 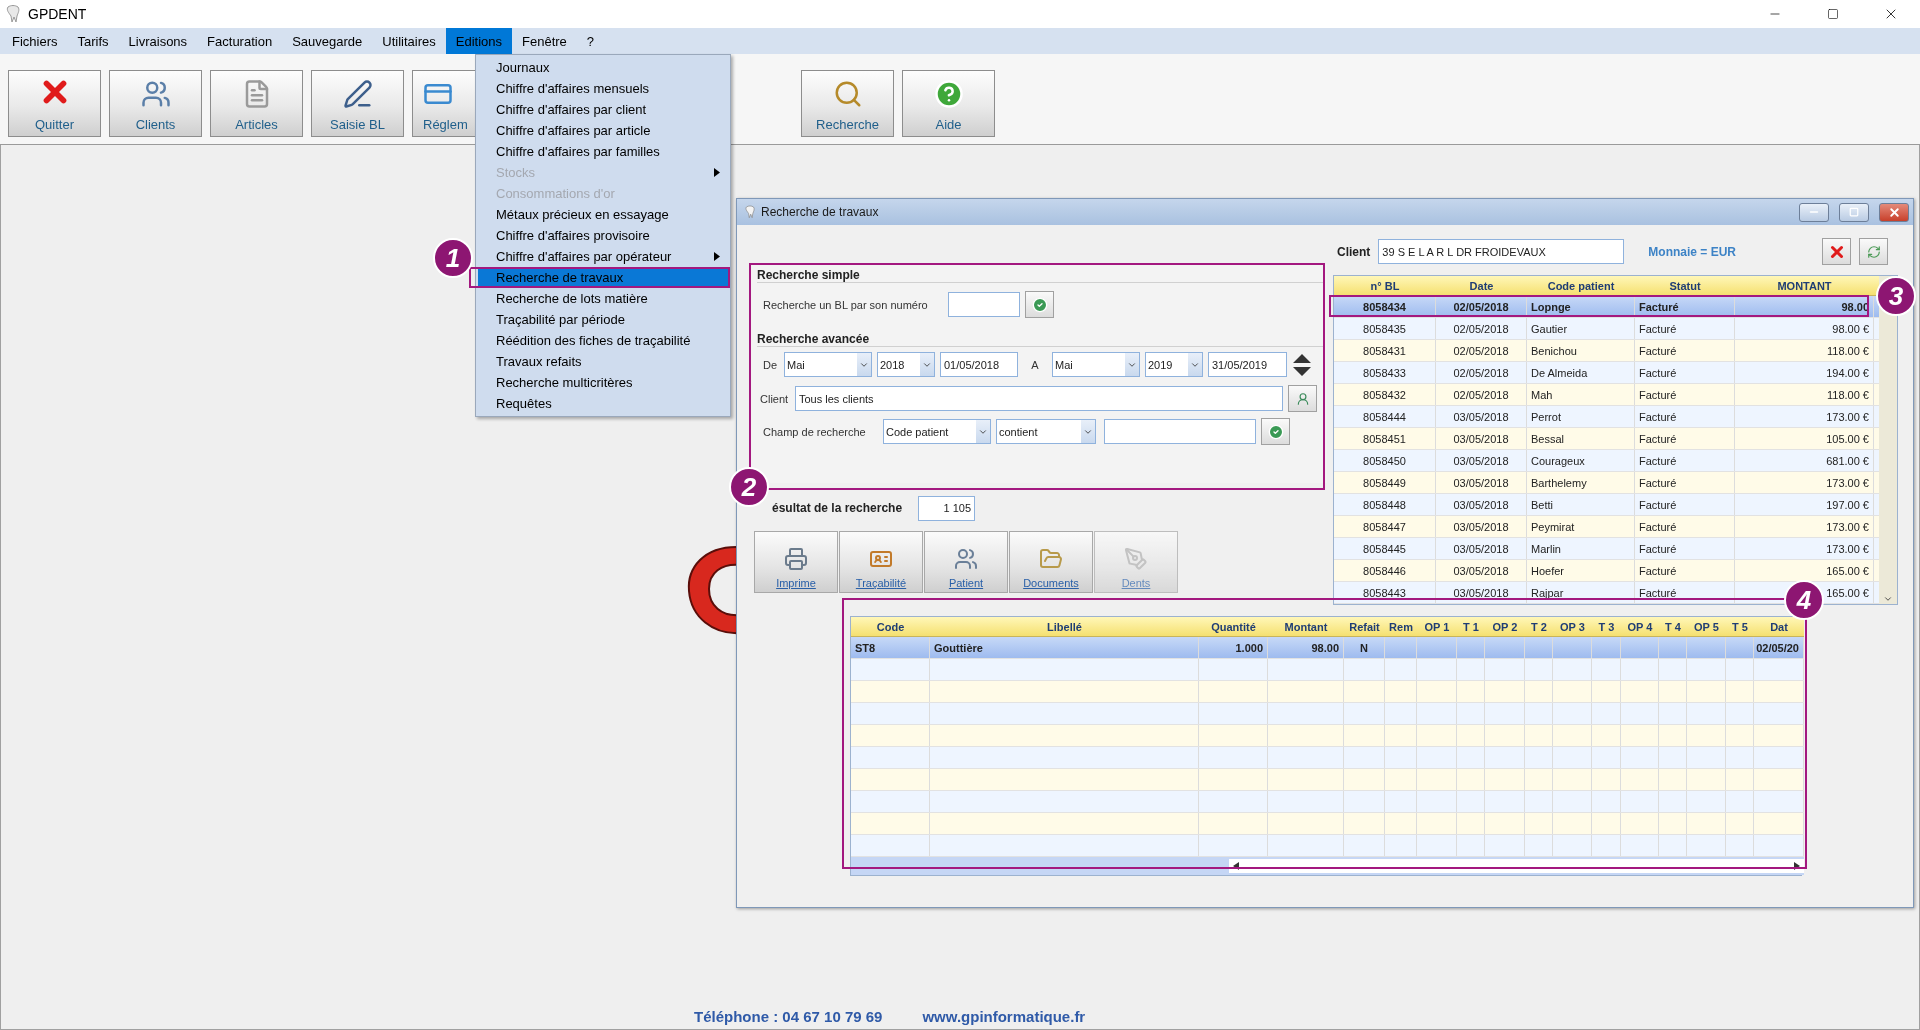 What do you see at coordinates (847, 103) in the screenshot?
I see `toolbar-button: Recherche` at bounding box center [847, 103].